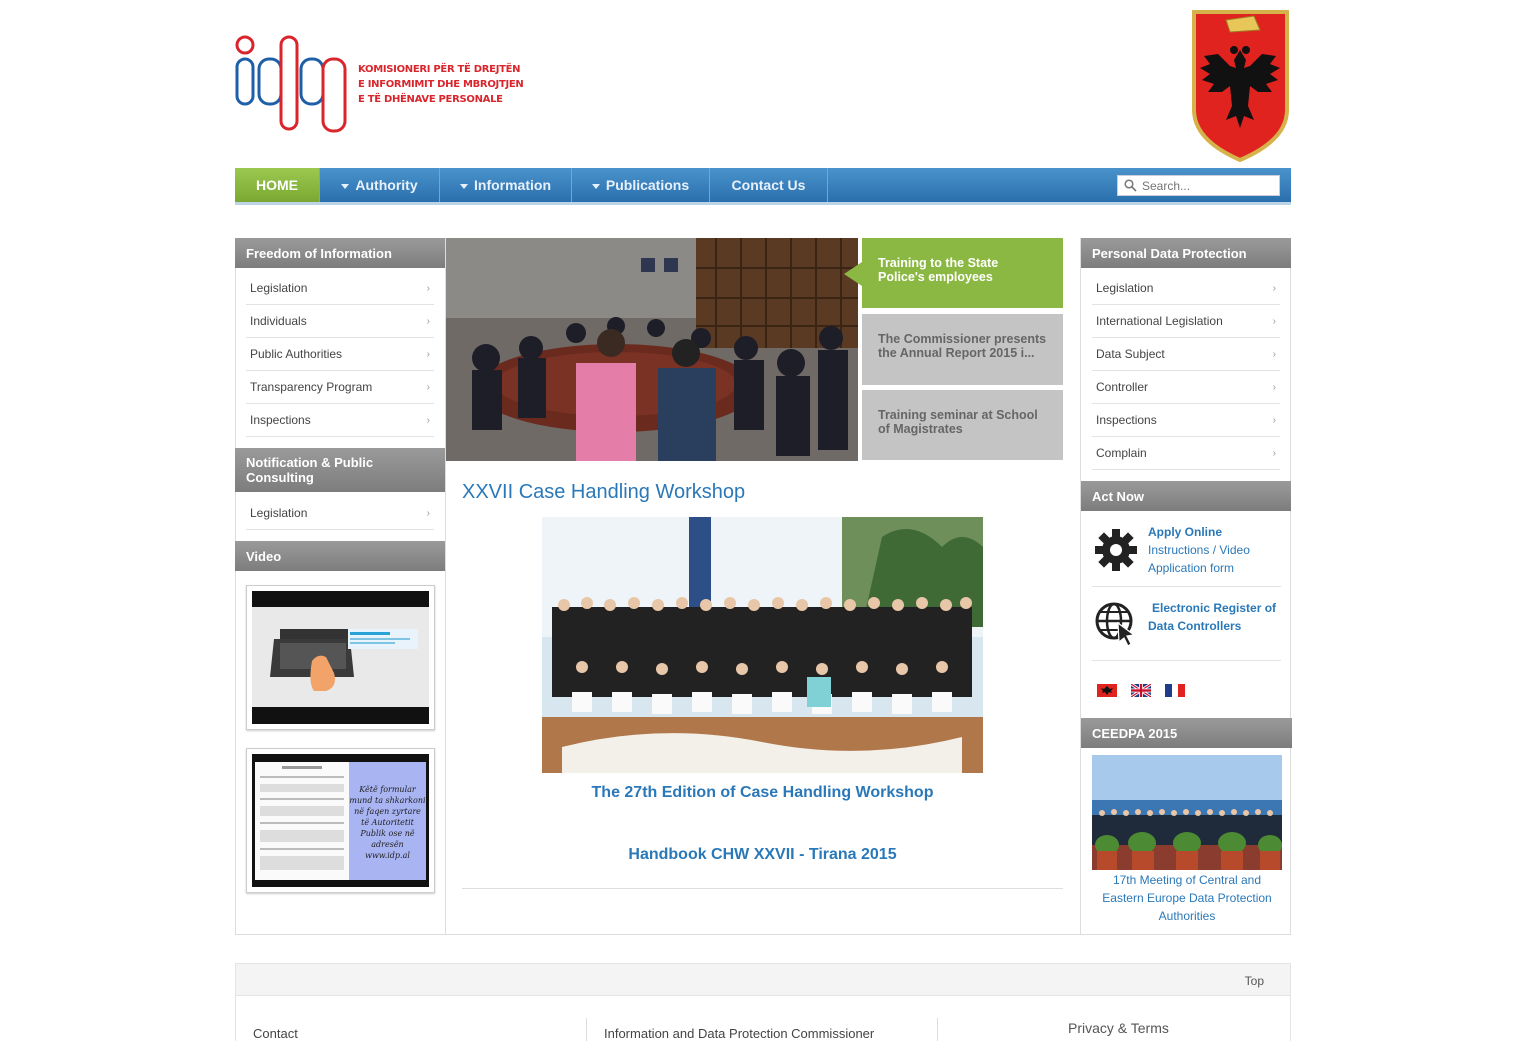  Describe the element at coordinates (278, 321) in the screenshot. I see `menu-item-label: Individuals` at that location.